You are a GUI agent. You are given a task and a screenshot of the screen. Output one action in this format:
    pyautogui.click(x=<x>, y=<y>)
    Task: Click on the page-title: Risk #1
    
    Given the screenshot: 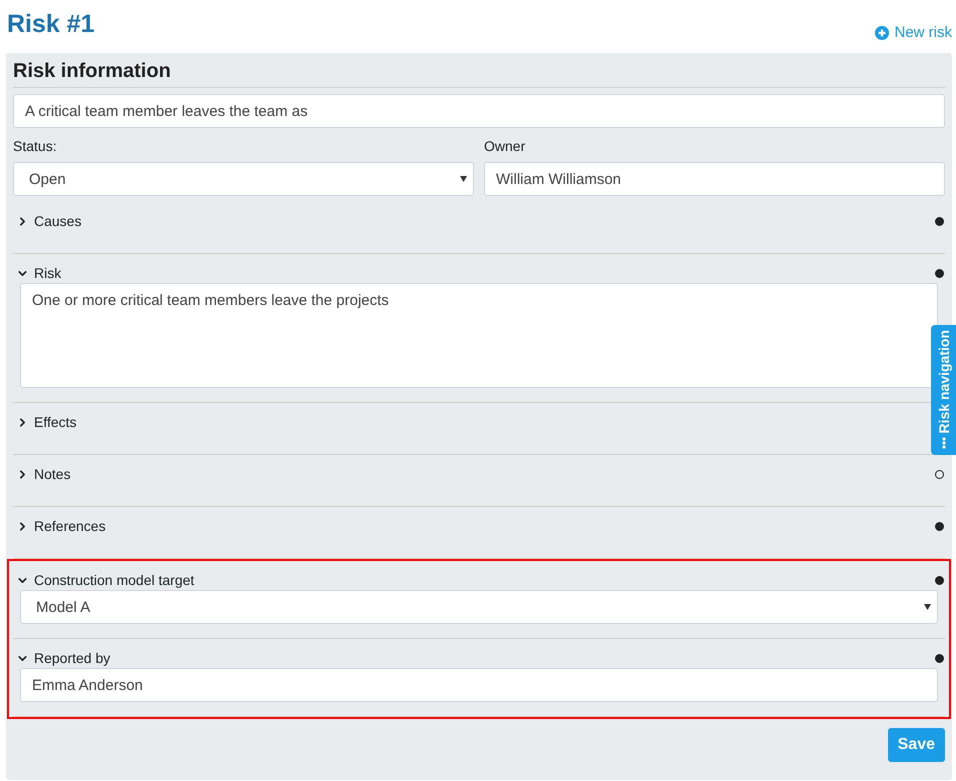 What is the action you would take?
    pyautogui.click(x=51, y=24)
    